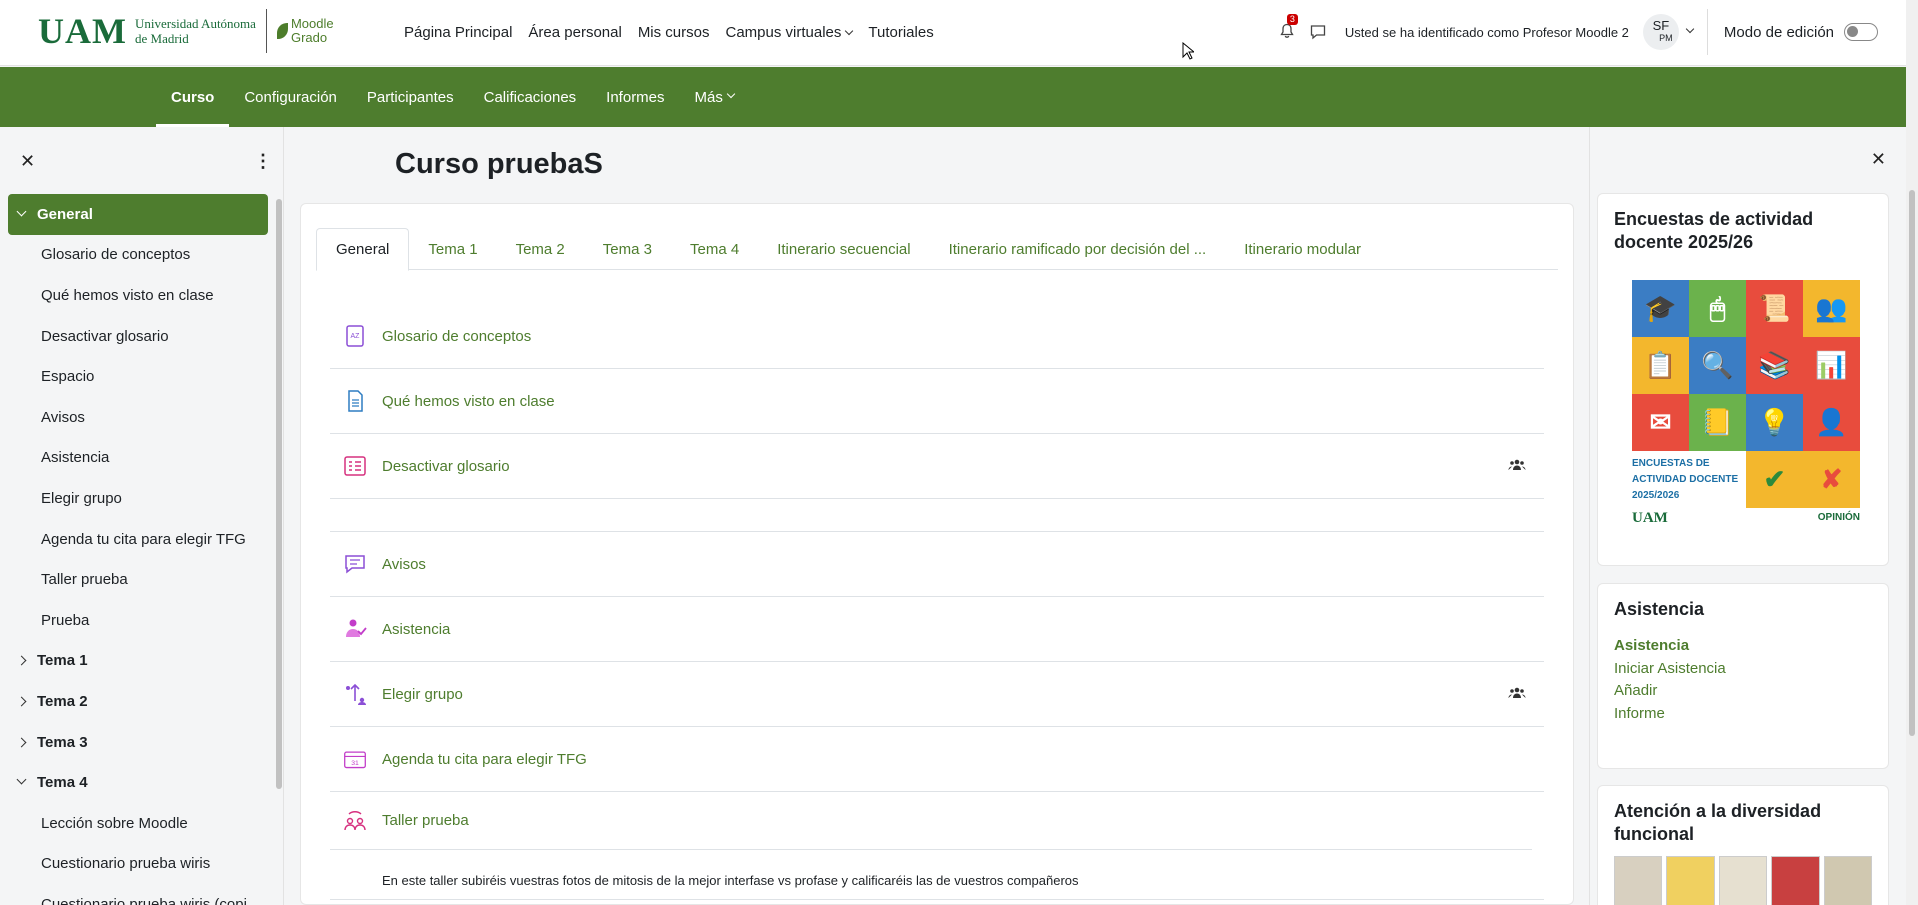 The width and height of the screenshot is (1918, 905). Describe the element at coordinates (138, 864) in the screenshot. I see `course-index-item: Cuestionario prueba wiris` at that location.